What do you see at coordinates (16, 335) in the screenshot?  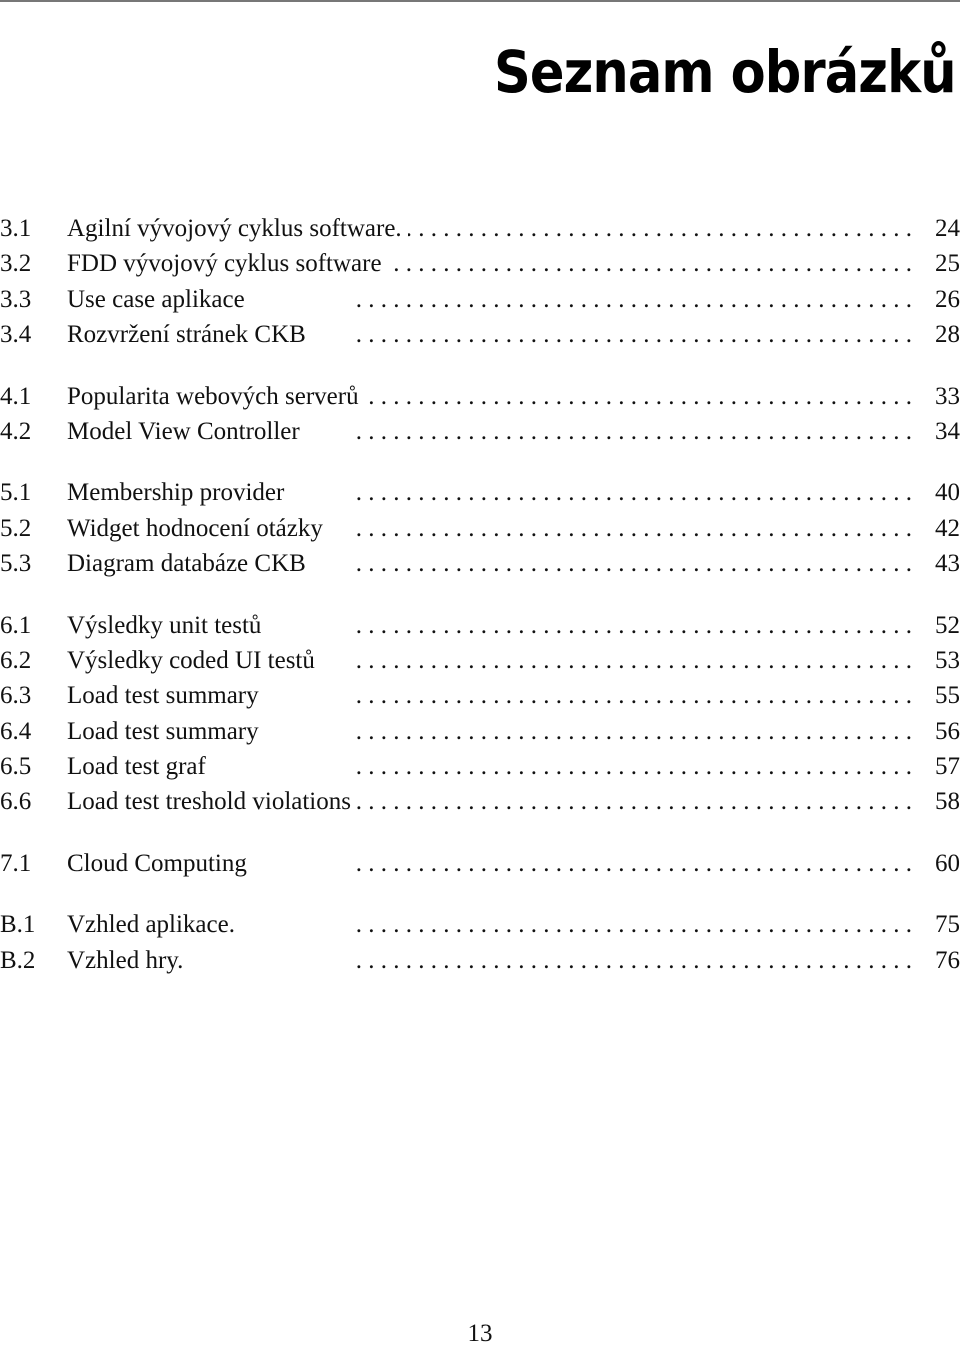 I see `figure-number: 3.4` at bounding box center [16, 335].